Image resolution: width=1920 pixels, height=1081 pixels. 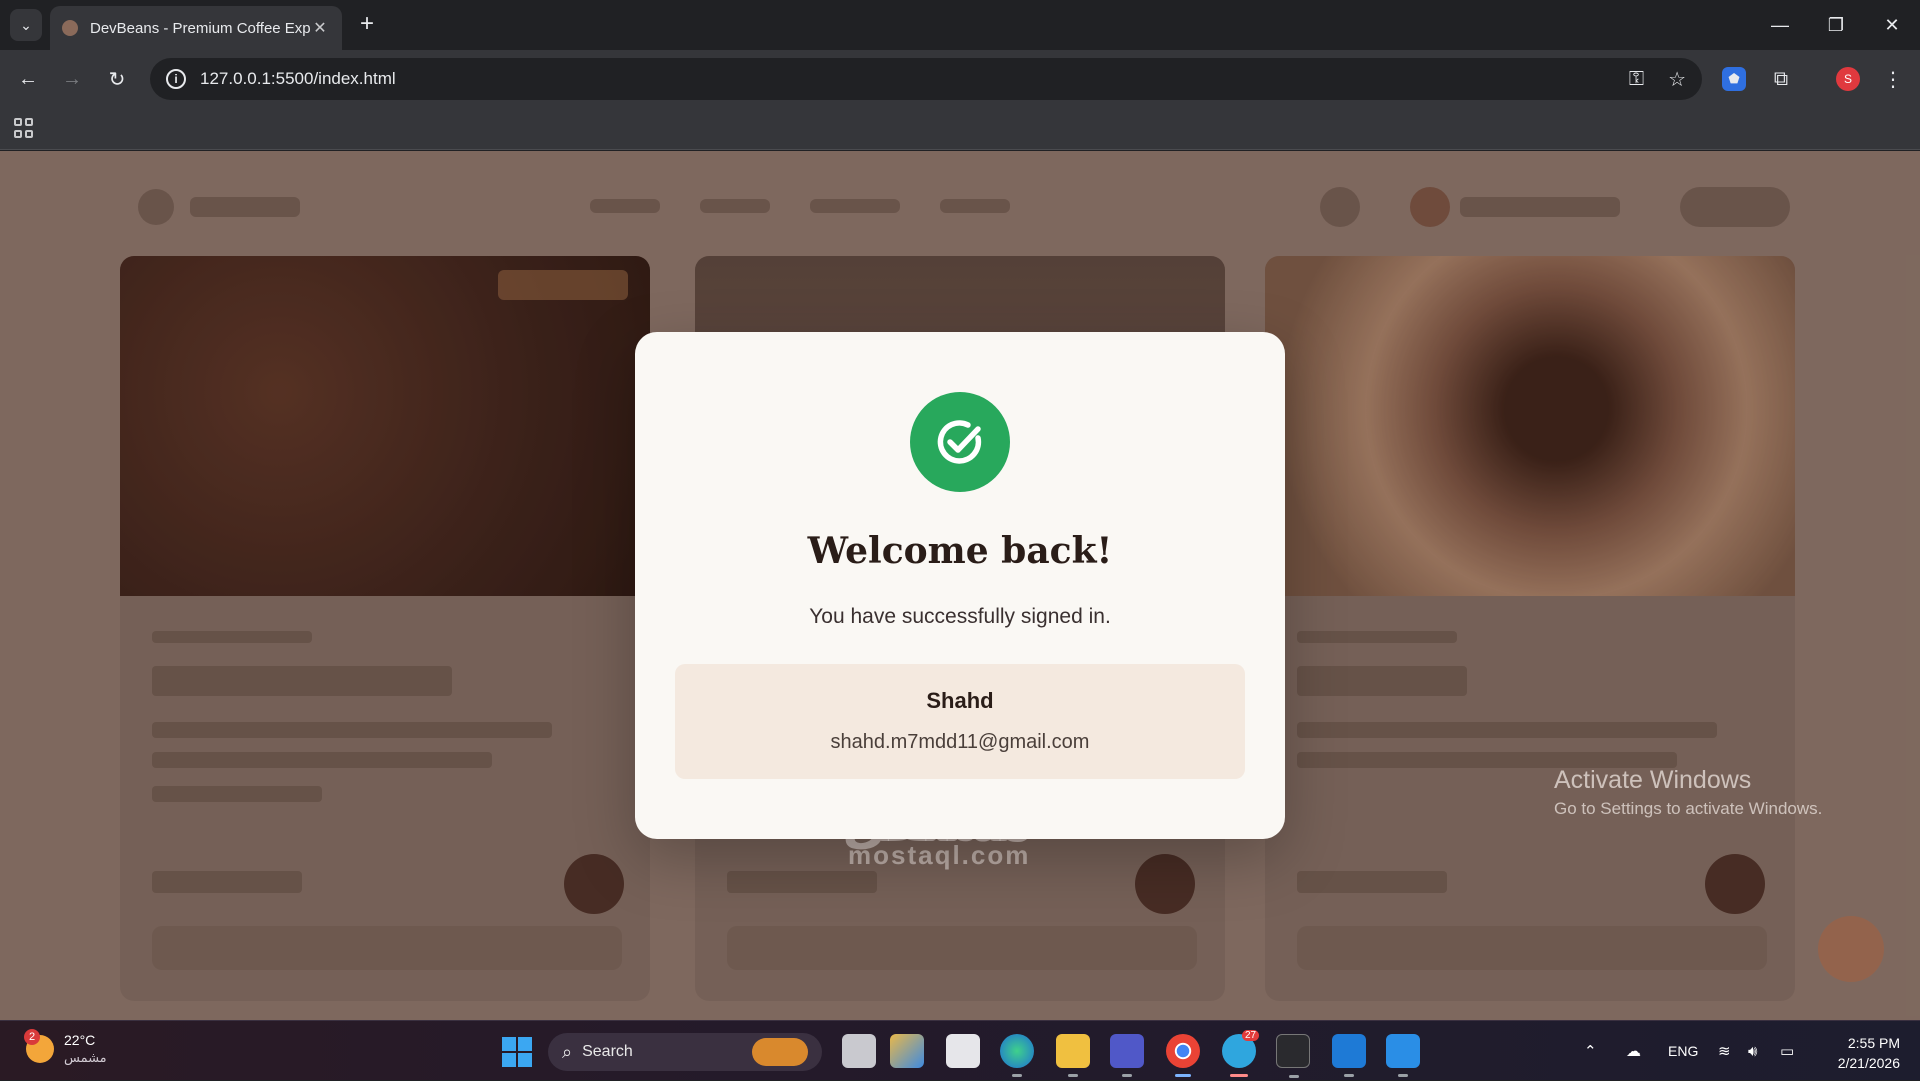 What do you see at coordinates (1633, 1051) in the screenshot?
I see `onedrive-cloud-icon: ☁` at bounding box center [1633, 1051].